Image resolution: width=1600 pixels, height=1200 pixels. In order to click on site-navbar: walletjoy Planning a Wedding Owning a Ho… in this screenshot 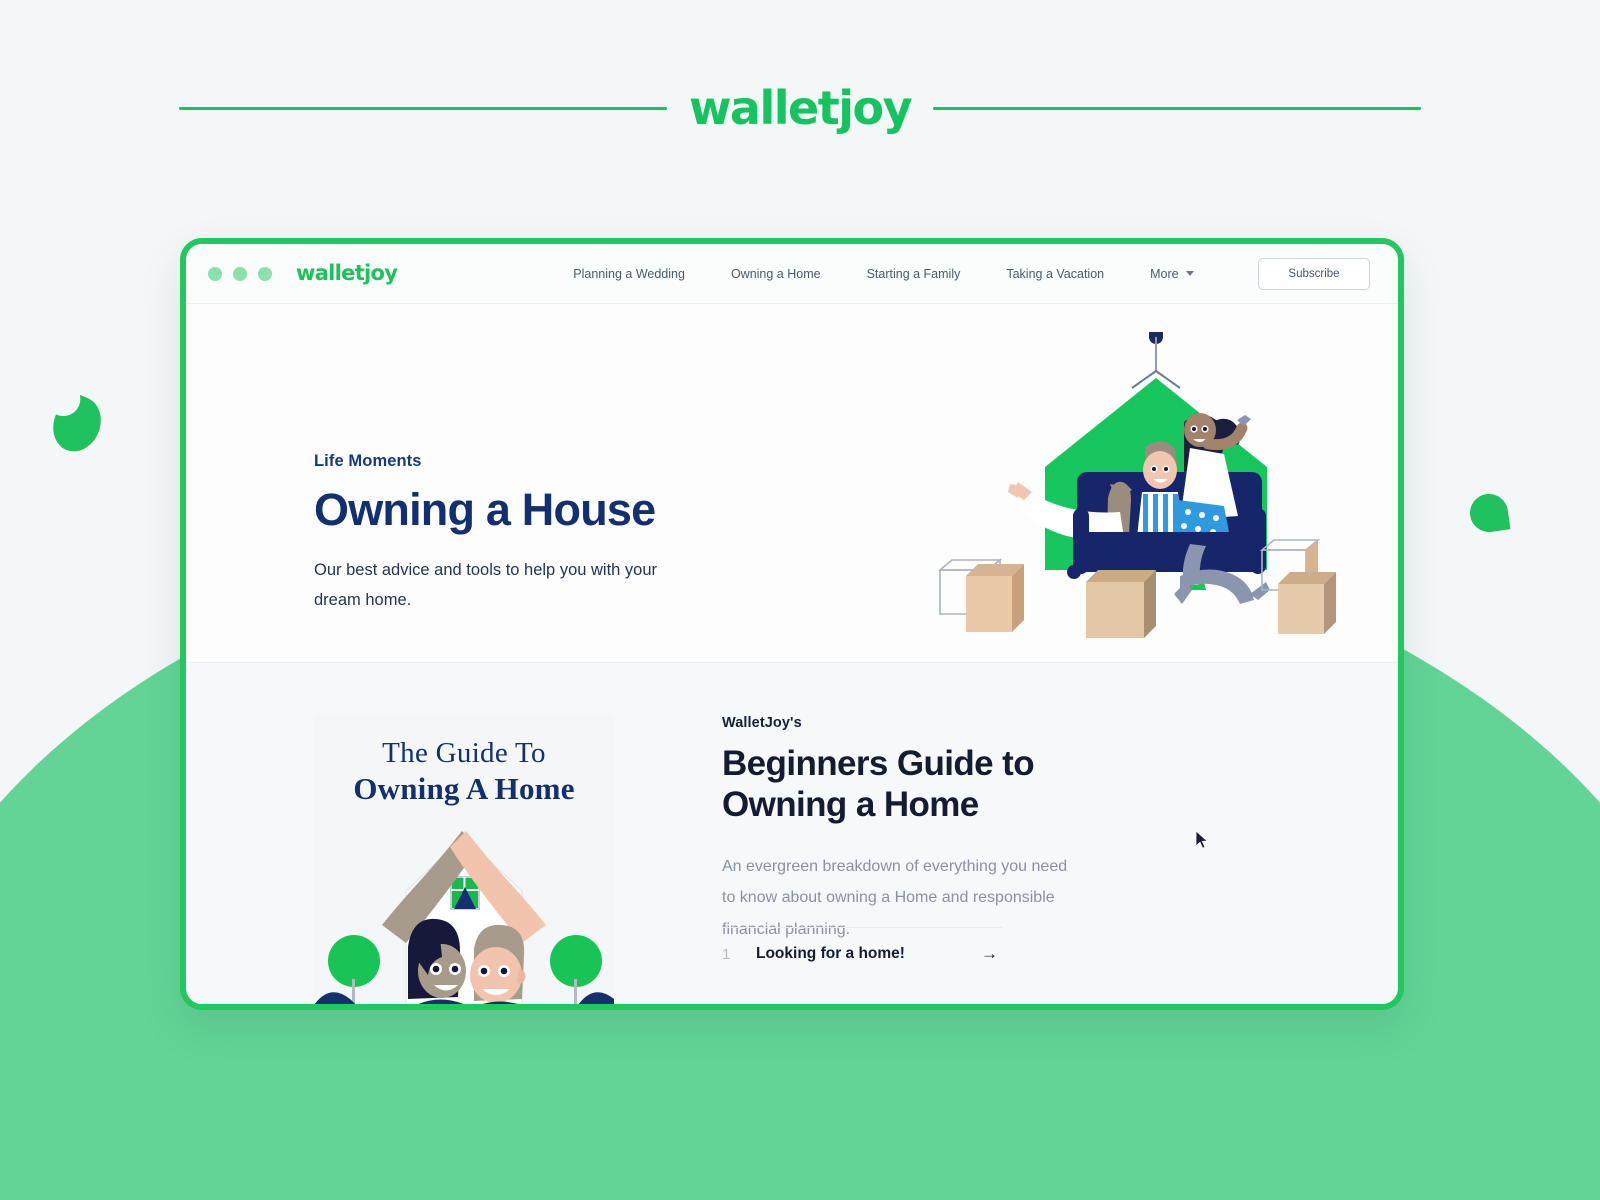, I will do `click(792, 274)`.